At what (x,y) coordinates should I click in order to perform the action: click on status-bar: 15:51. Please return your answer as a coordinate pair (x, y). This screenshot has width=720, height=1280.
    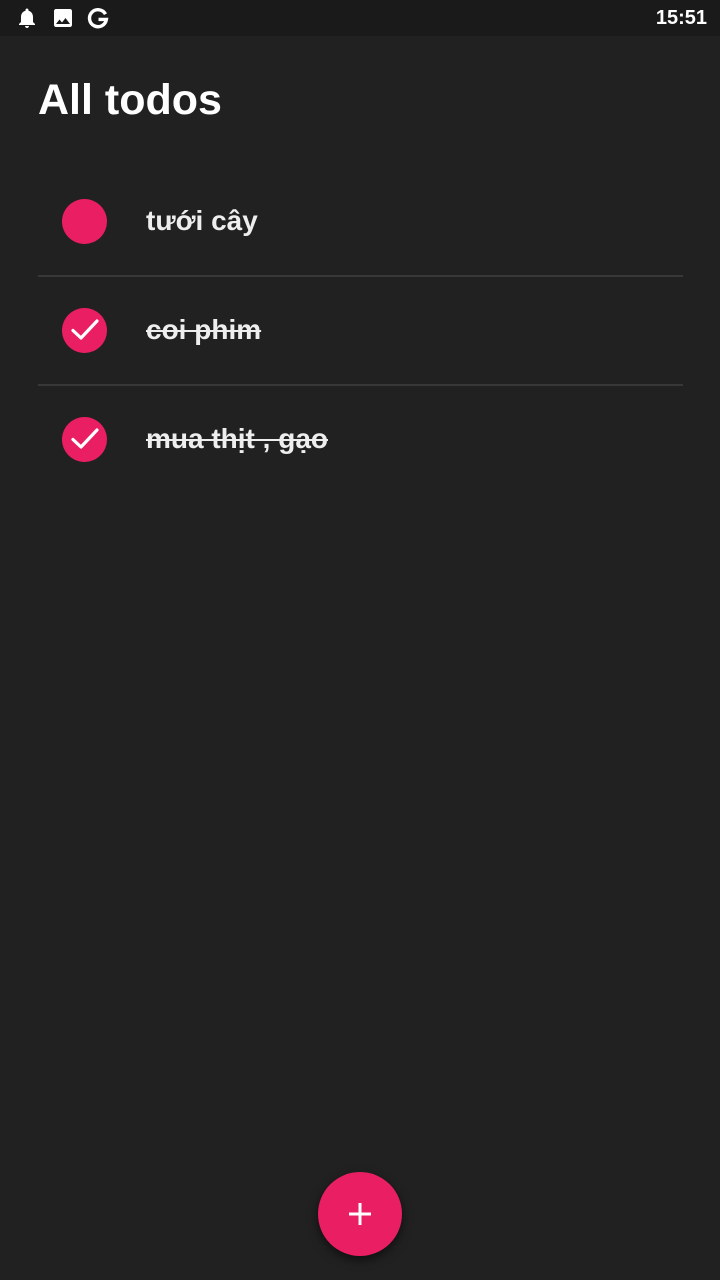
    Looking at the image, I should click on (360, 18).